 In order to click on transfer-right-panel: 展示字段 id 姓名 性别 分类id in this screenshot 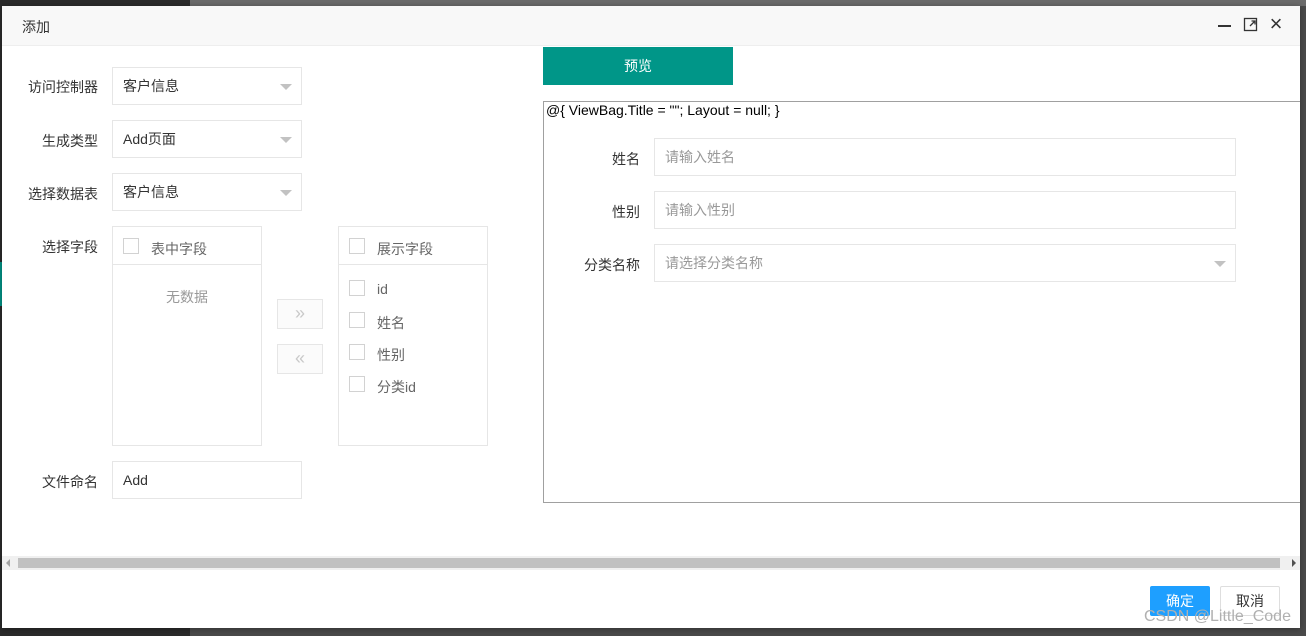, I will do `click(413, 336)`.